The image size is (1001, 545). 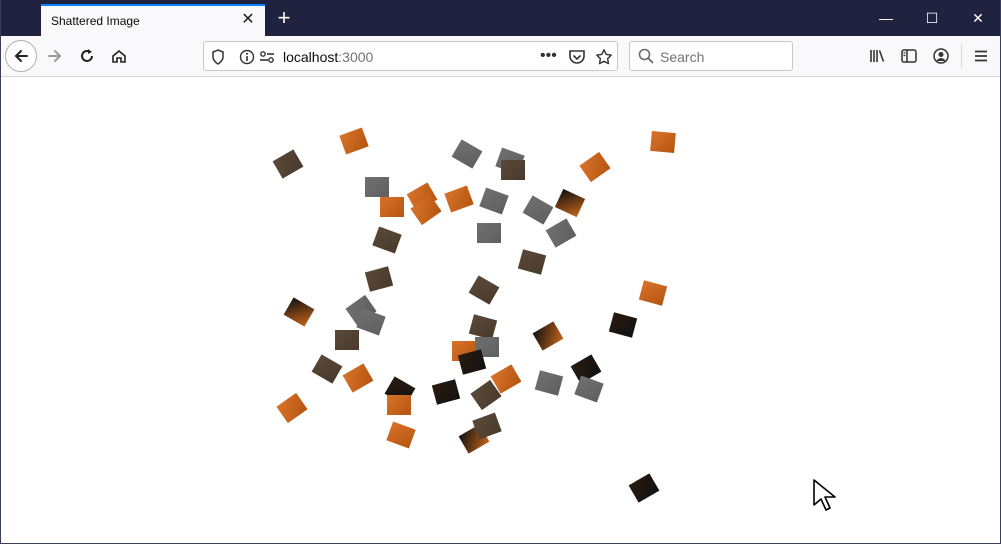 I want to click on url-text: localhost:3000, so click(x=328, y=57).